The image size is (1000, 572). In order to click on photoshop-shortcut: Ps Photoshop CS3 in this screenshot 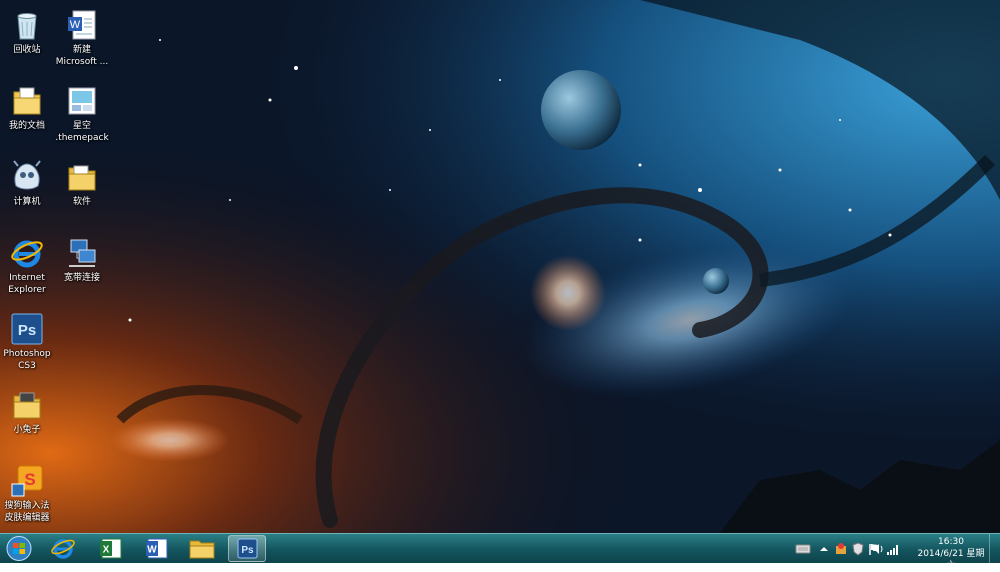, I will do `click(27, 345)`.